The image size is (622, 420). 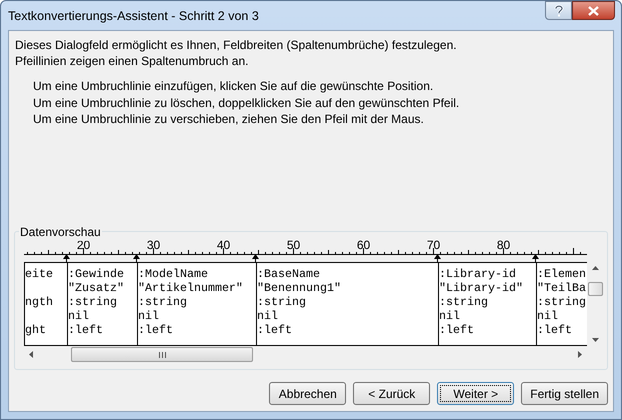 What do you see at coordinates (595, 340) in the screenshot?
I see `scroll-down-icon` at bounding box center [595, 340].